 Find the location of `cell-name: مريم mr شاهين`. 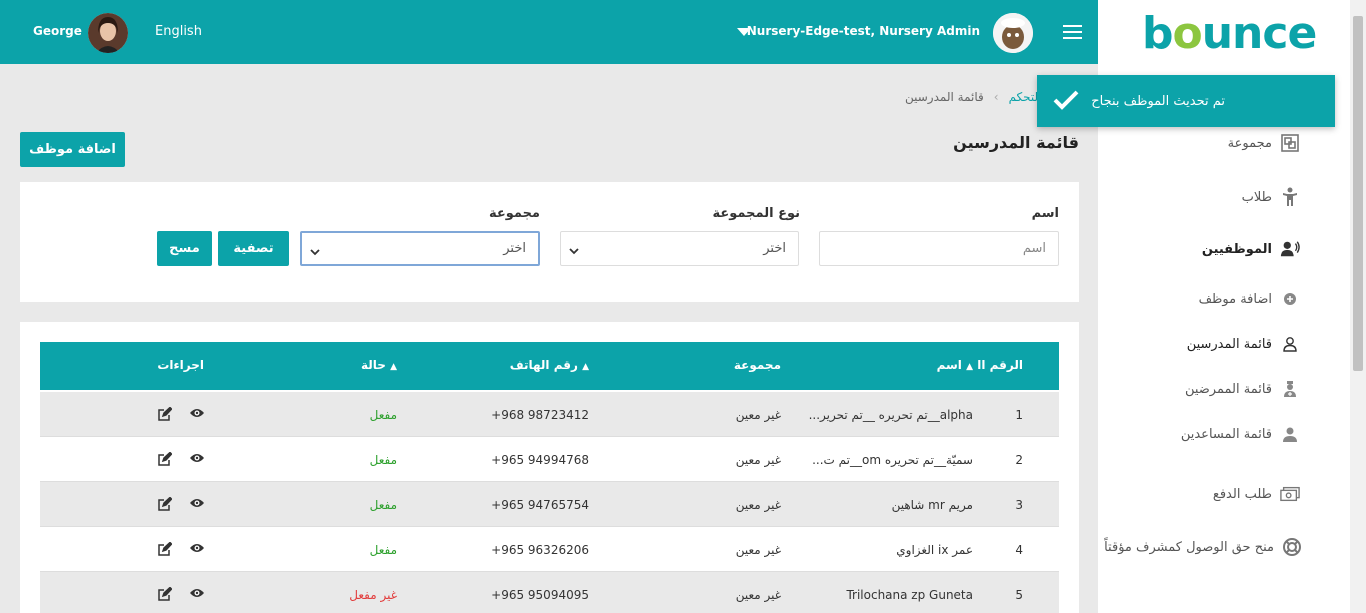

cell-name: مريم mr شاهين is located at coordinates (932, 505).